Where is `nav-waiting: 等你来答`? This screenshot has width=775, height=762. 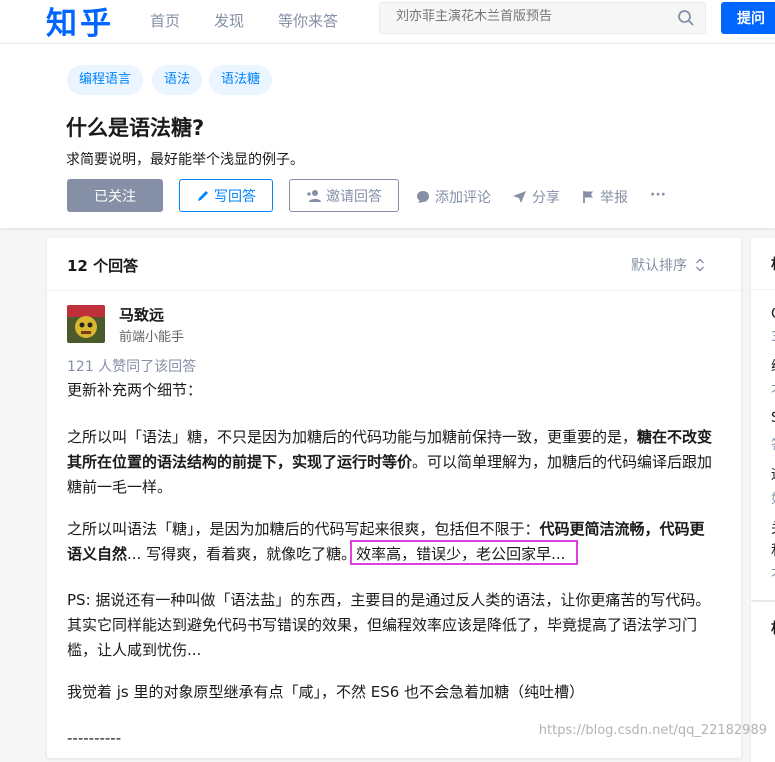
nav-waiting: 等你来答 is located at coordinates (308, 20).